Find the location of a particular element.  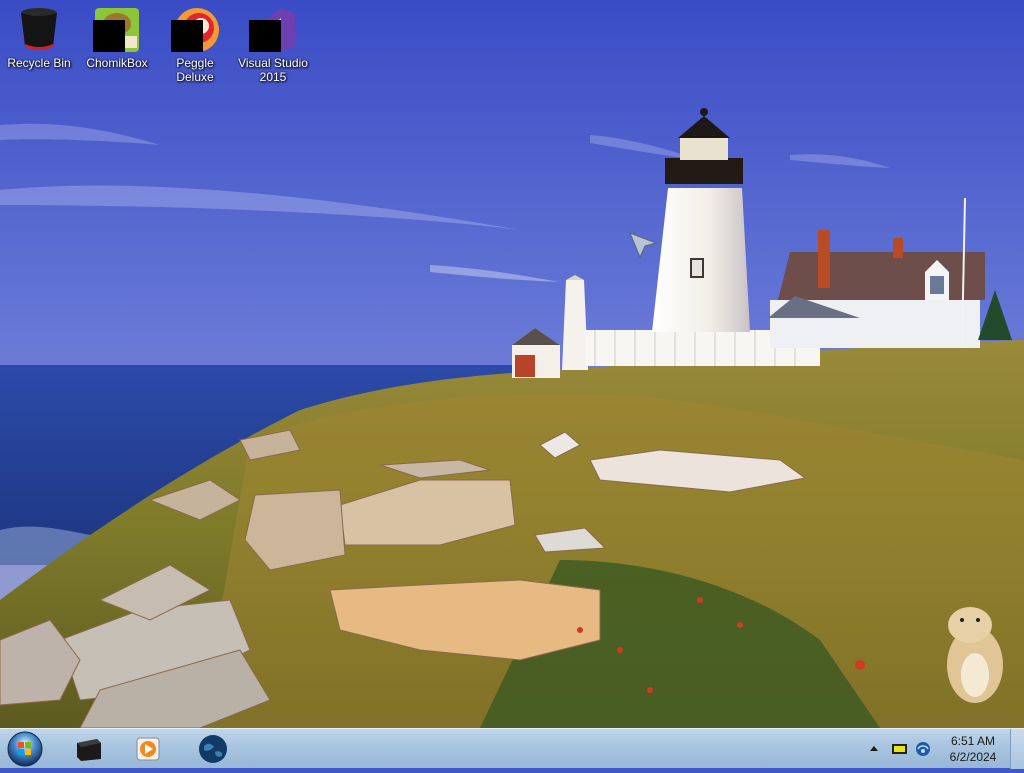

desktop-icon-label: ChomikBox is located at coordinates (117, 63).